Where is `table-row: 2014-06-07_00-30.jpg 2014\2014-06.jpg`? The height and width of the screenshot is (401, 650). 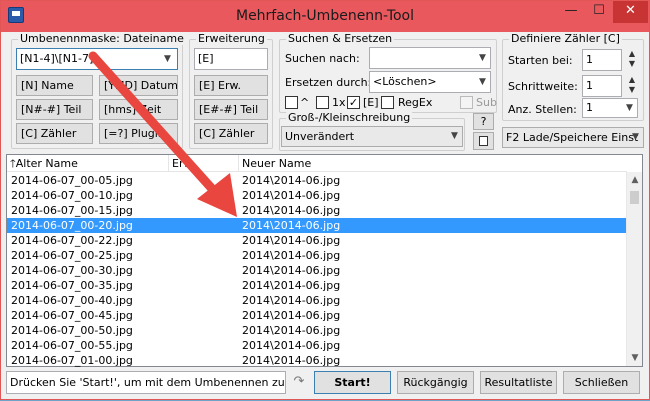
table-row: 2014-06-07_00-30.jpg 2014\2014-06.jpg is located at coordinates (317, 270).